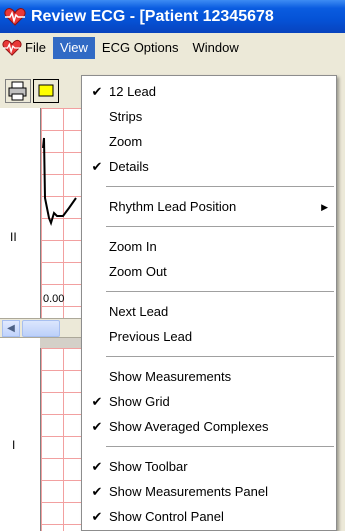 Image resolution: width=345 pixels, height=531 pixels. I want to click on menu-item-zoom-out: Zoom Out, so click(209, 272).